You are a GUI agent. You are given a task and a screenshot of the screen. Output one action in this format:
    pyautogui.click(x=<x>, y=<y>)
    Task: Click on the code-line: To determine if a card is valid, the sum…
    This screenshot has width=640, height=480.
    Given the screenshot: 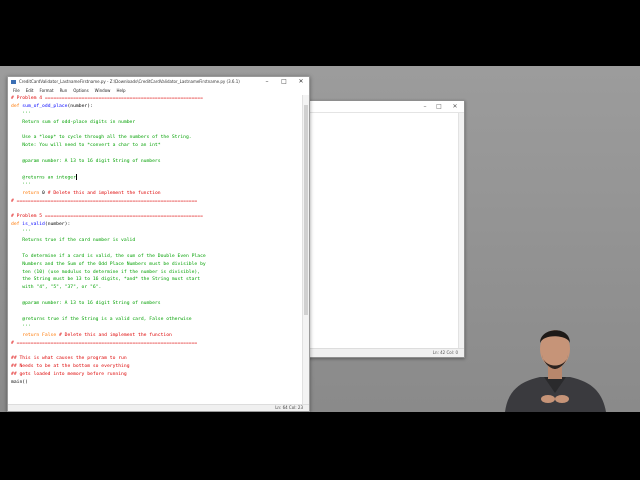 What is the action you would take?
    pyautogui.click(x=156, y=257)
    